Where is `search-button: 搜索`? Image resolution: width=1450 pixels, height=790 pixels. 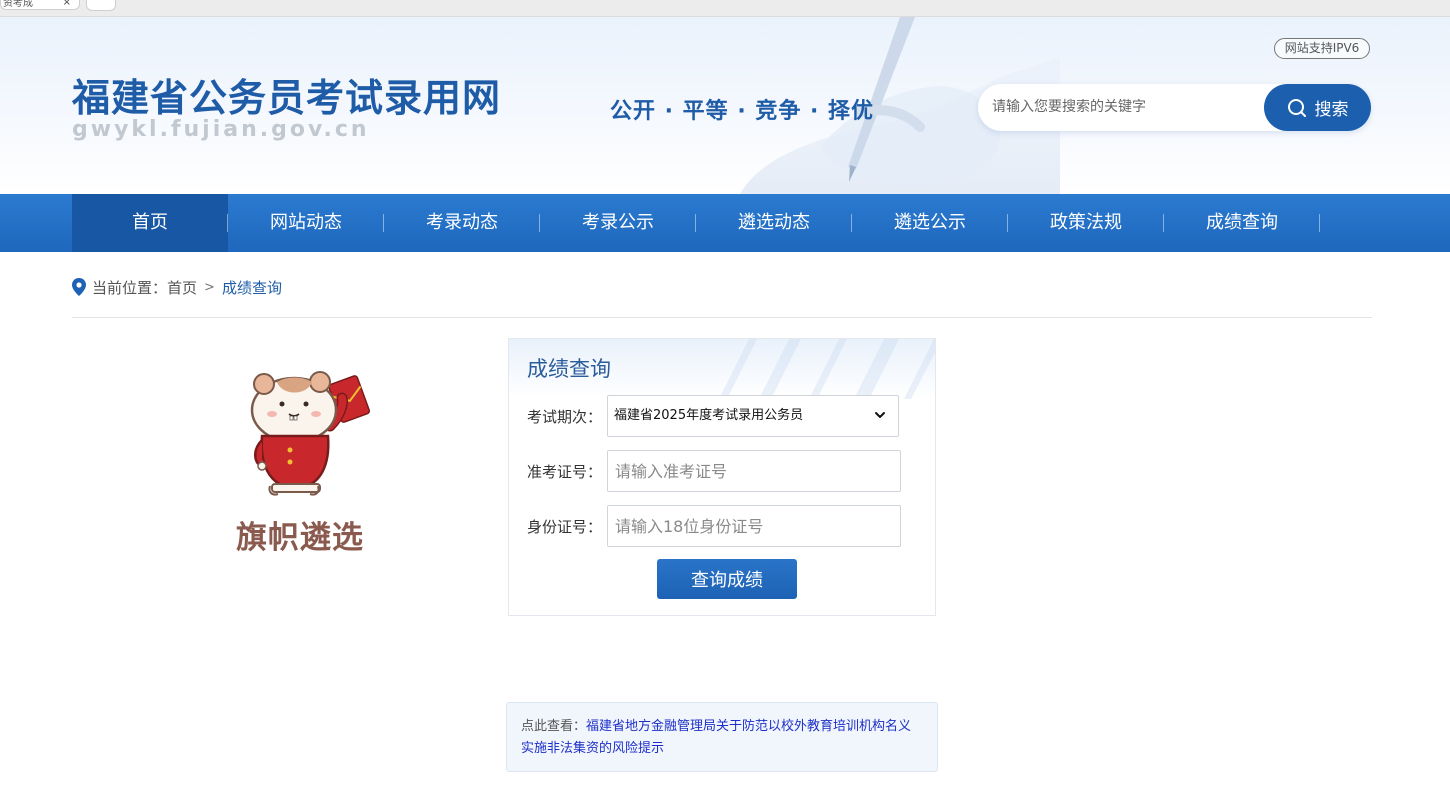
search-button: 搜索 is located at coordinates (1317, 107).